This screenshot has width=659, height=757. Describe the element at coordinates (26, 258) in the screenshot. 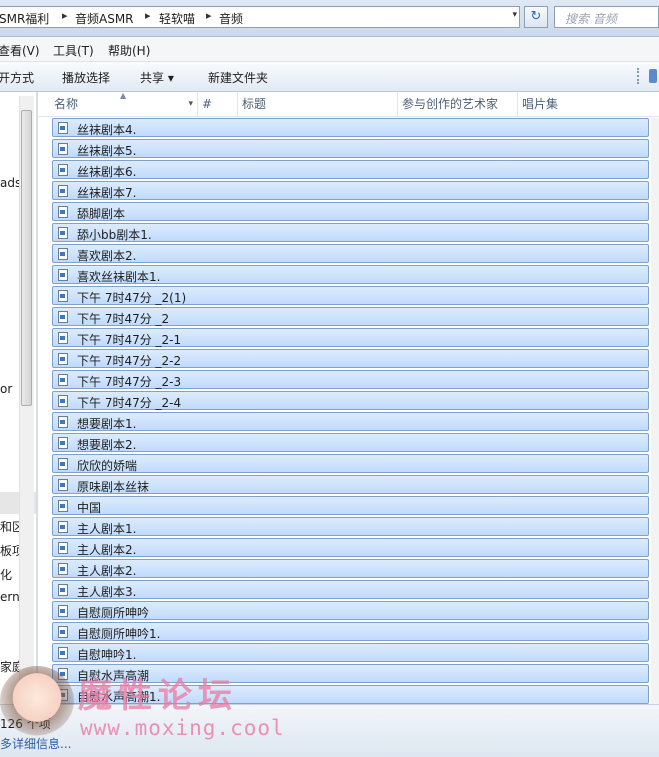

I see `nav-scrollbar-thumb` at that location.